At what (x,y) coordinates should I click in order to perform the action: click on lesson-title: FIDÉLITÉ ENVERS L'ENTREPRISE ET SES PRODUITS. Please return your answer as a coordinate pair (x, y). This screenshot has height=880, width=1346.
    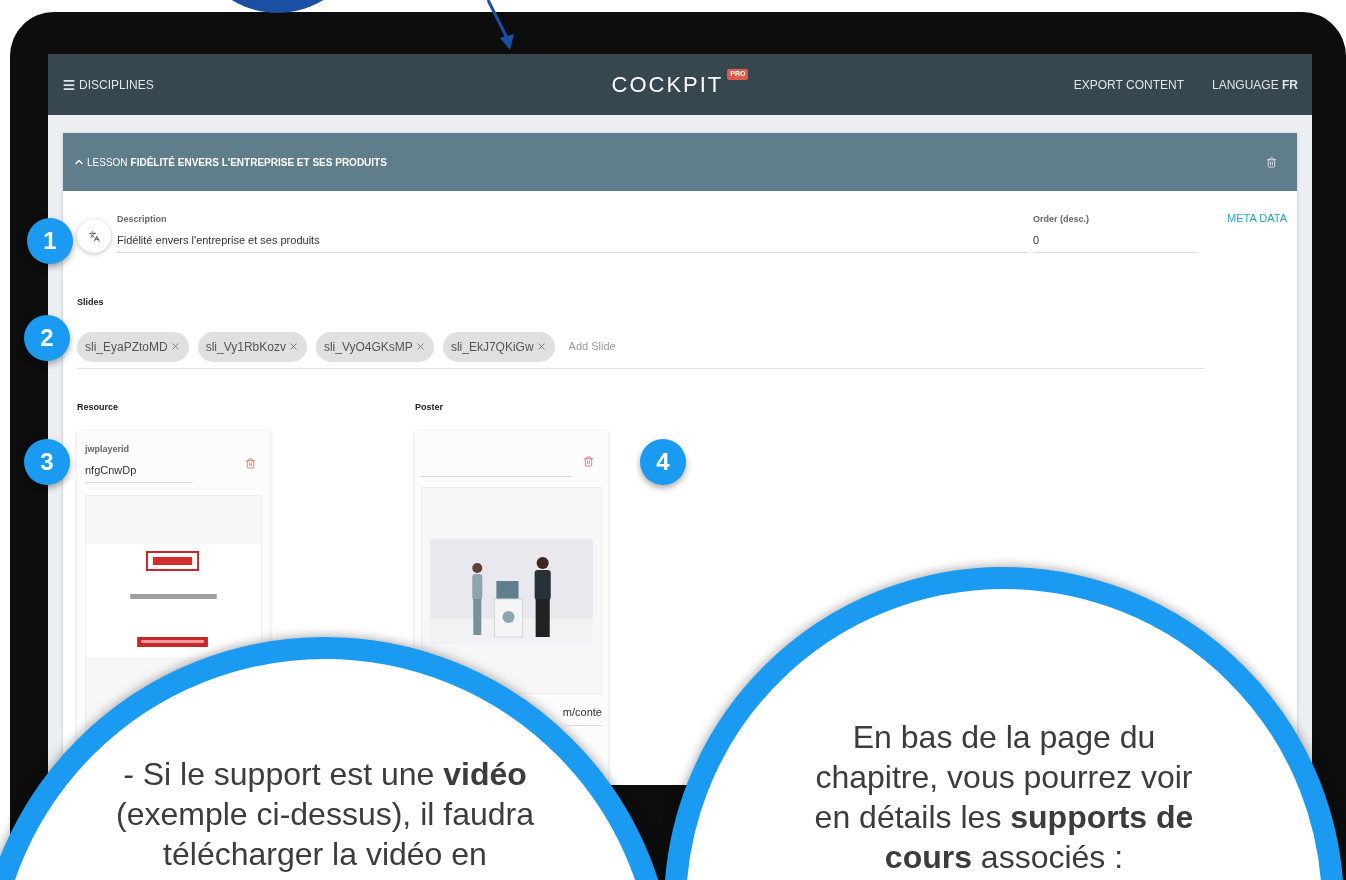
    Looking at the image, I should click on (258, 162).